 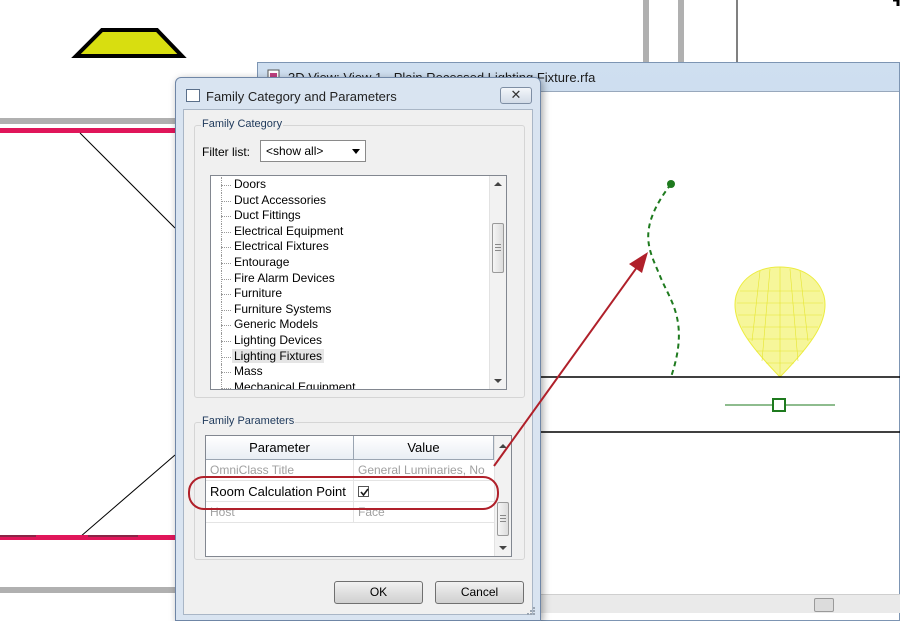 What do you see at coordinates (503, 548) in the screenshot?
I see `grid-scroll-down-icon` at bounding box center [503, 548].